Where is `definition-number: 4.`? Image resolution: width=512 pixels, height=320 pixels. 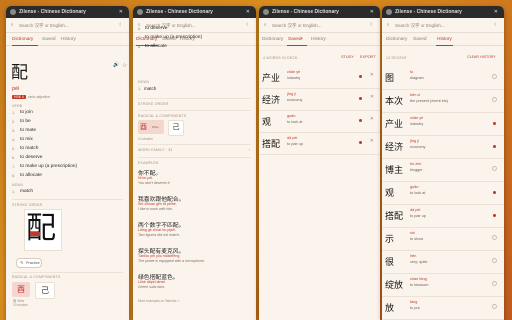 definition-number: 4. is located at coordinates (14, 139).